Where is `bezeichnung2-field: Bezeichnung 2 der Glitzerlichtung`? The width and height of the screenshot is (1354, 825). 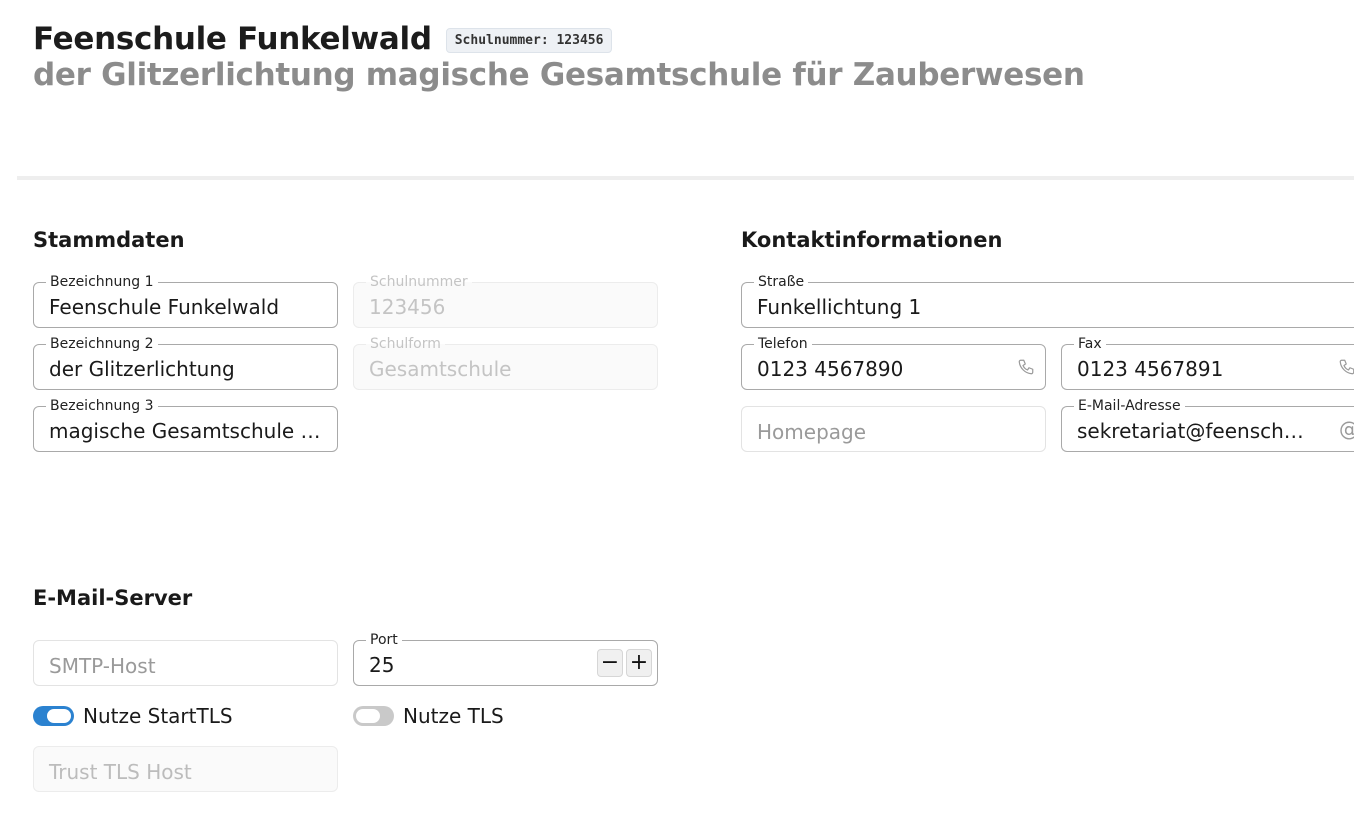
bezeichnung2-field: Bezeichnung 2 der Glitzerlichtung is located at coordinates (185, 363).